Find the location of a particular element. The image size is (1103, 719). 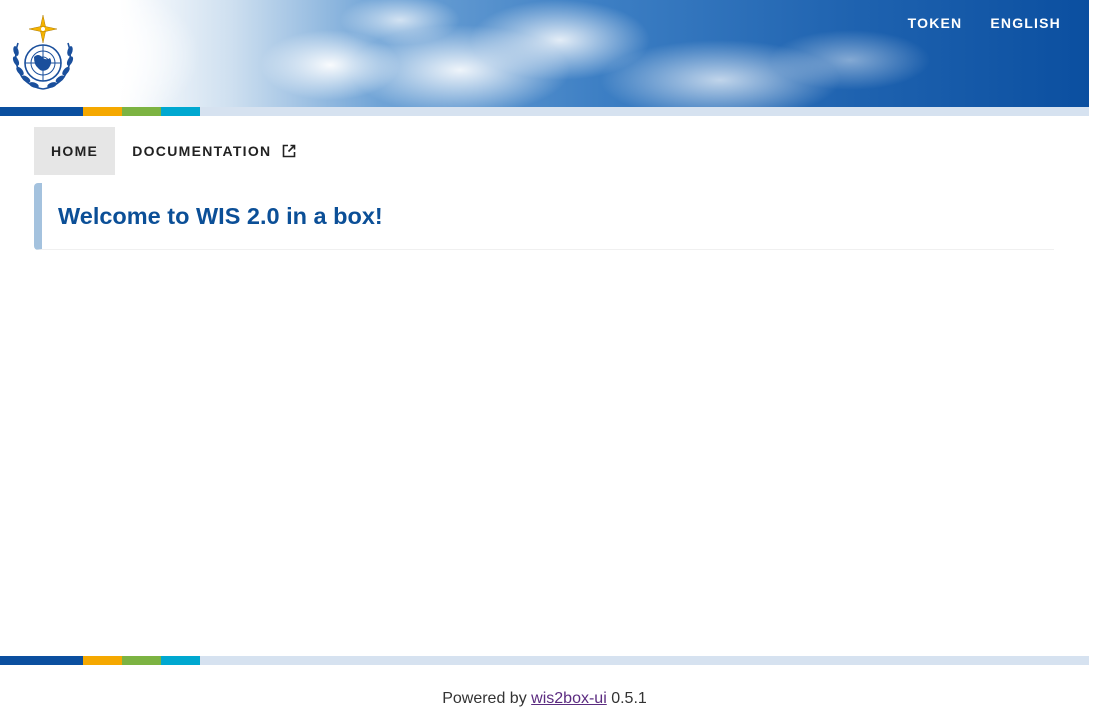

footer-prefix: Powered by is located at coordinates (484, 698).